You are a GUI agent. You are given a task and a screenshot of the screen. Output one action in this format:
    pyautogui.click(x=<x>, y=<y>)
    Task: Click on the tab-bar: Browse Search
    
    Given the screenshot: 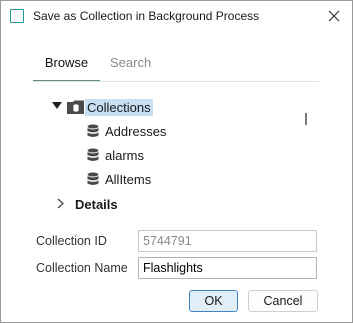 What is the action you would take?
    pyautogui.click(x=177, y=68)
    